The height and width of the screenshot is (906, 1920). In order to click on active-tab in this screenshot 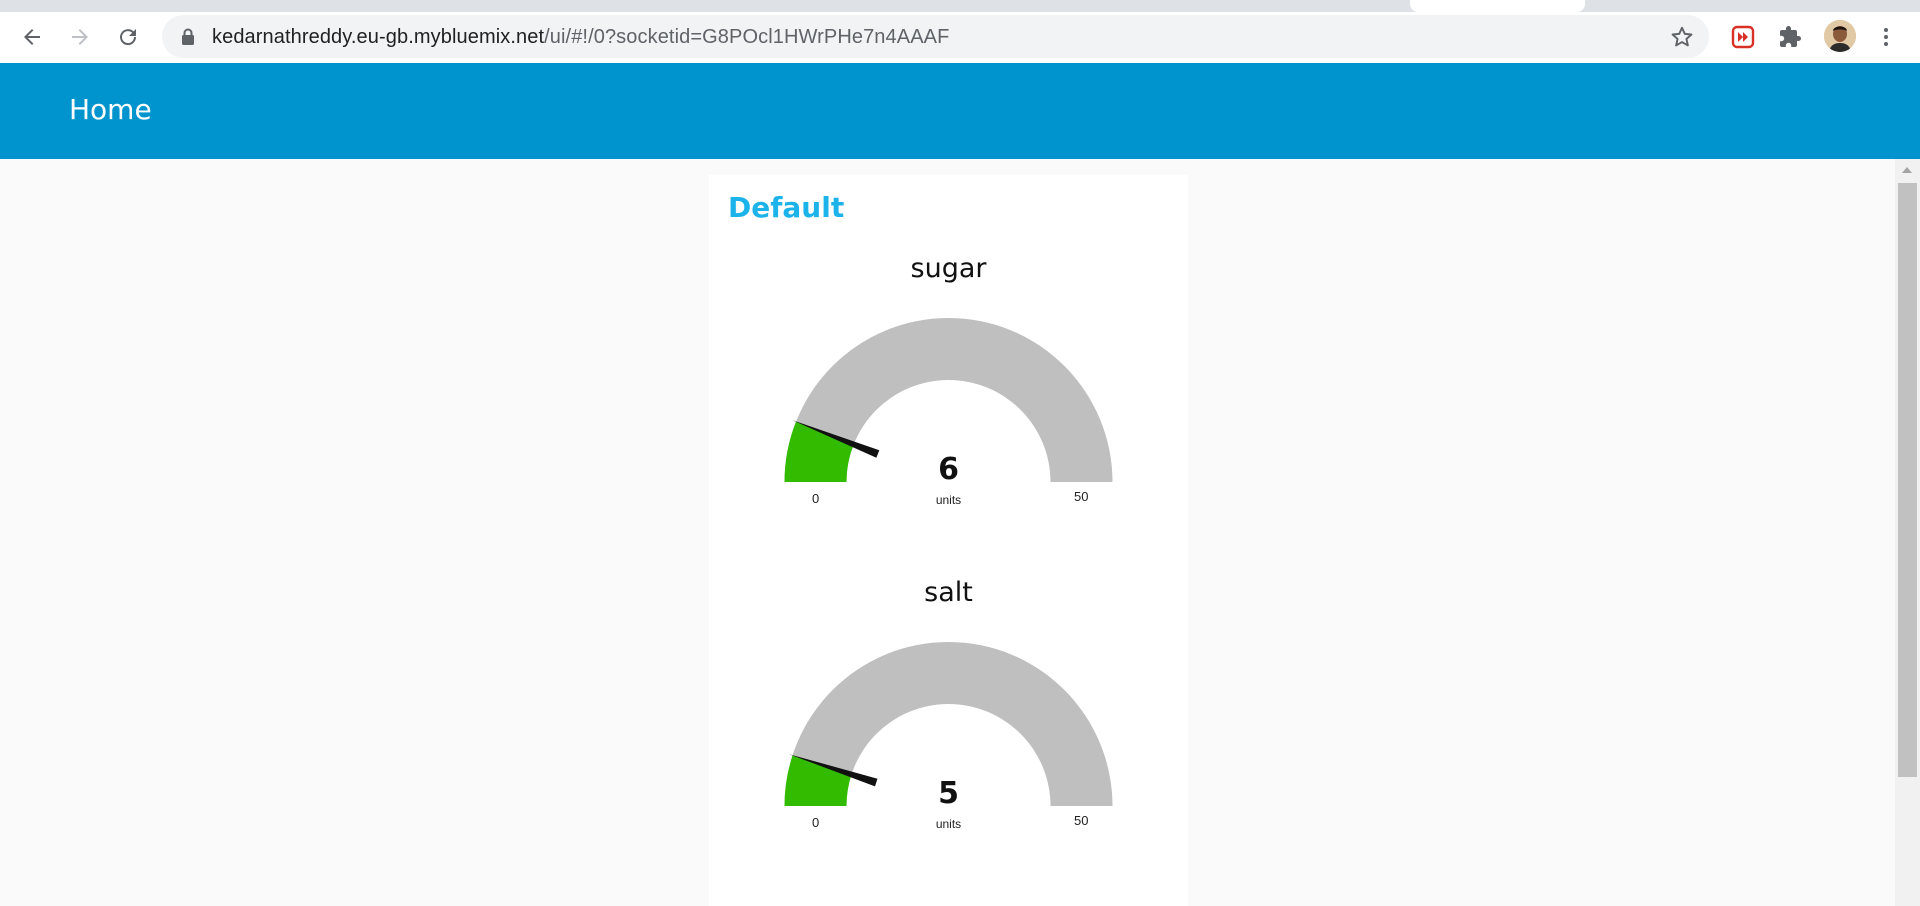, I will do `click(1497, 6)`.